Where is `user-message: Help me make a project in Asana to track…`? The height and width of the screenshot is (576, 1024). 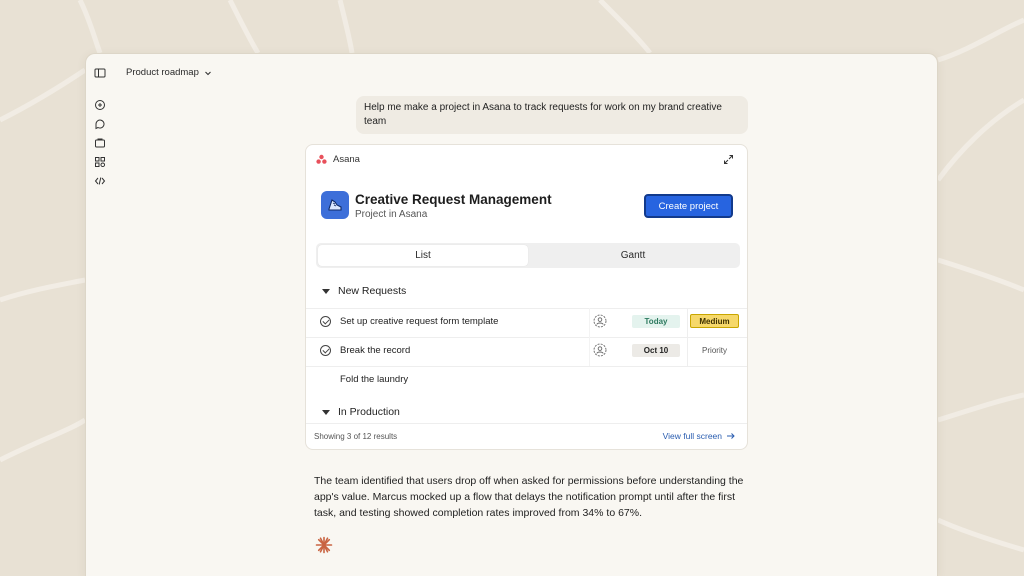 user-message: Help me make a project in Asana to track… is located at coordinates (552, 115).